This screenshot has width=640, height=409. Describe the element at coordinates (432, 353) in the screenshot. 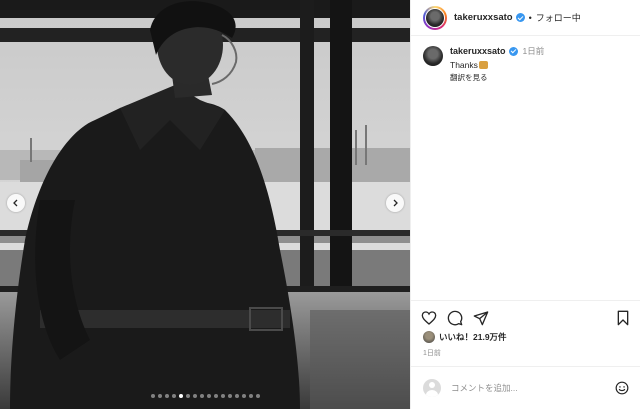

I see `post-timestamp: 1日前` at that location.